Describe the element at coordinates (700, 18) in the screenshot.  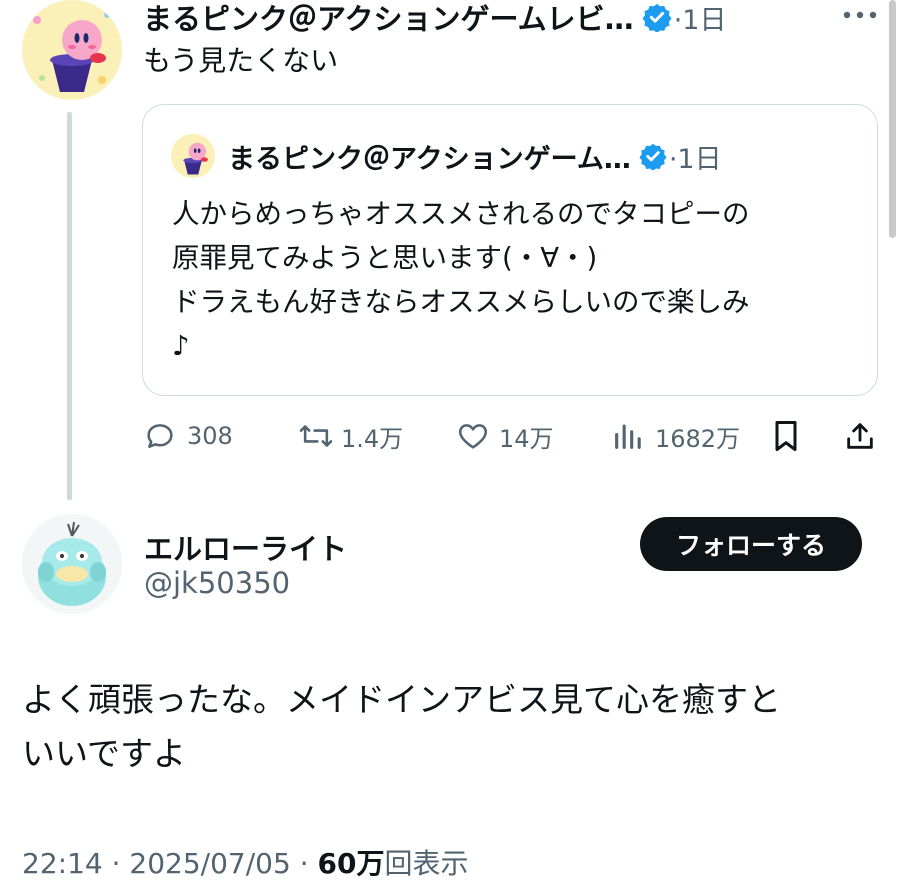
I see `tweet-time: ·1日` at that location.